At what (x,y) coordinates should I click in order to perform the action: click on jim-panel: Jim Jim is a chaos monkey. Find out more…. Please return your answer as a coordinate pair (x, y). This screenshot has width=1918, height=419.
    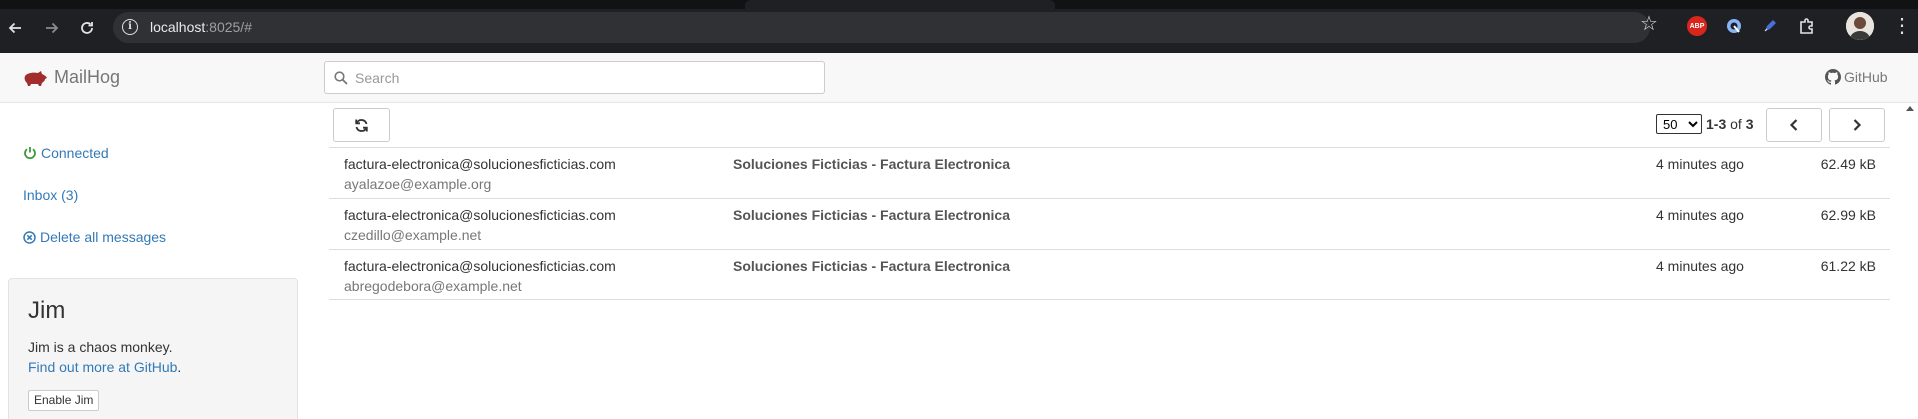
    Looking at the image, I should click on (153, 348).